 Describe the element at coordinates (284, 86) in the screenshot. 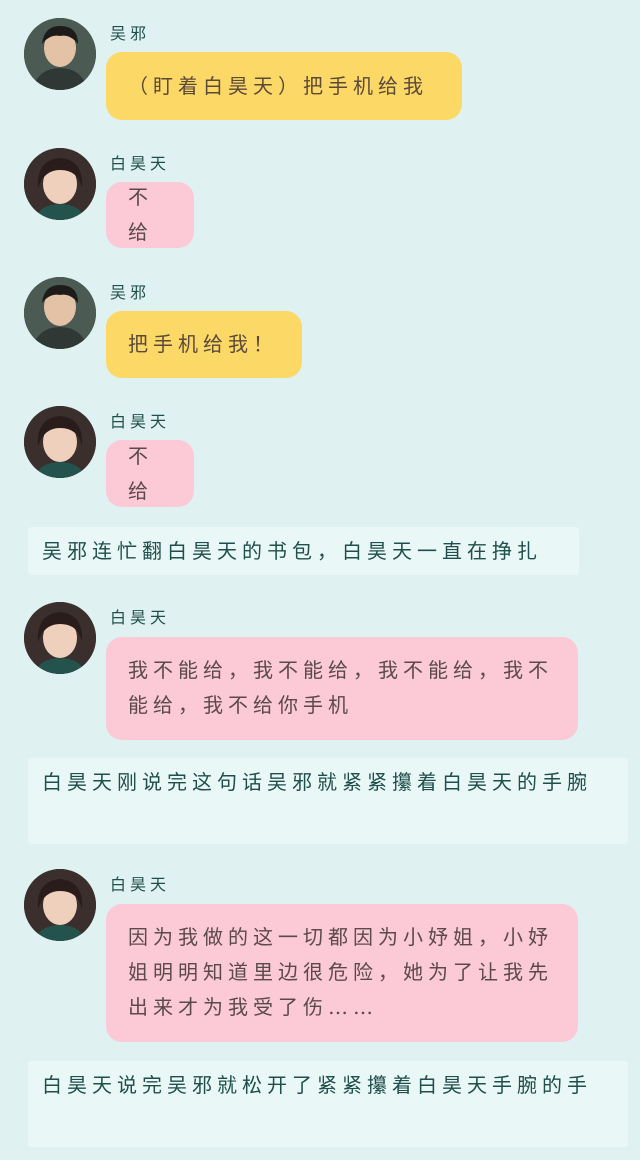

I see `message-bubble: （盯着白昊天）把手机给我` at that location.